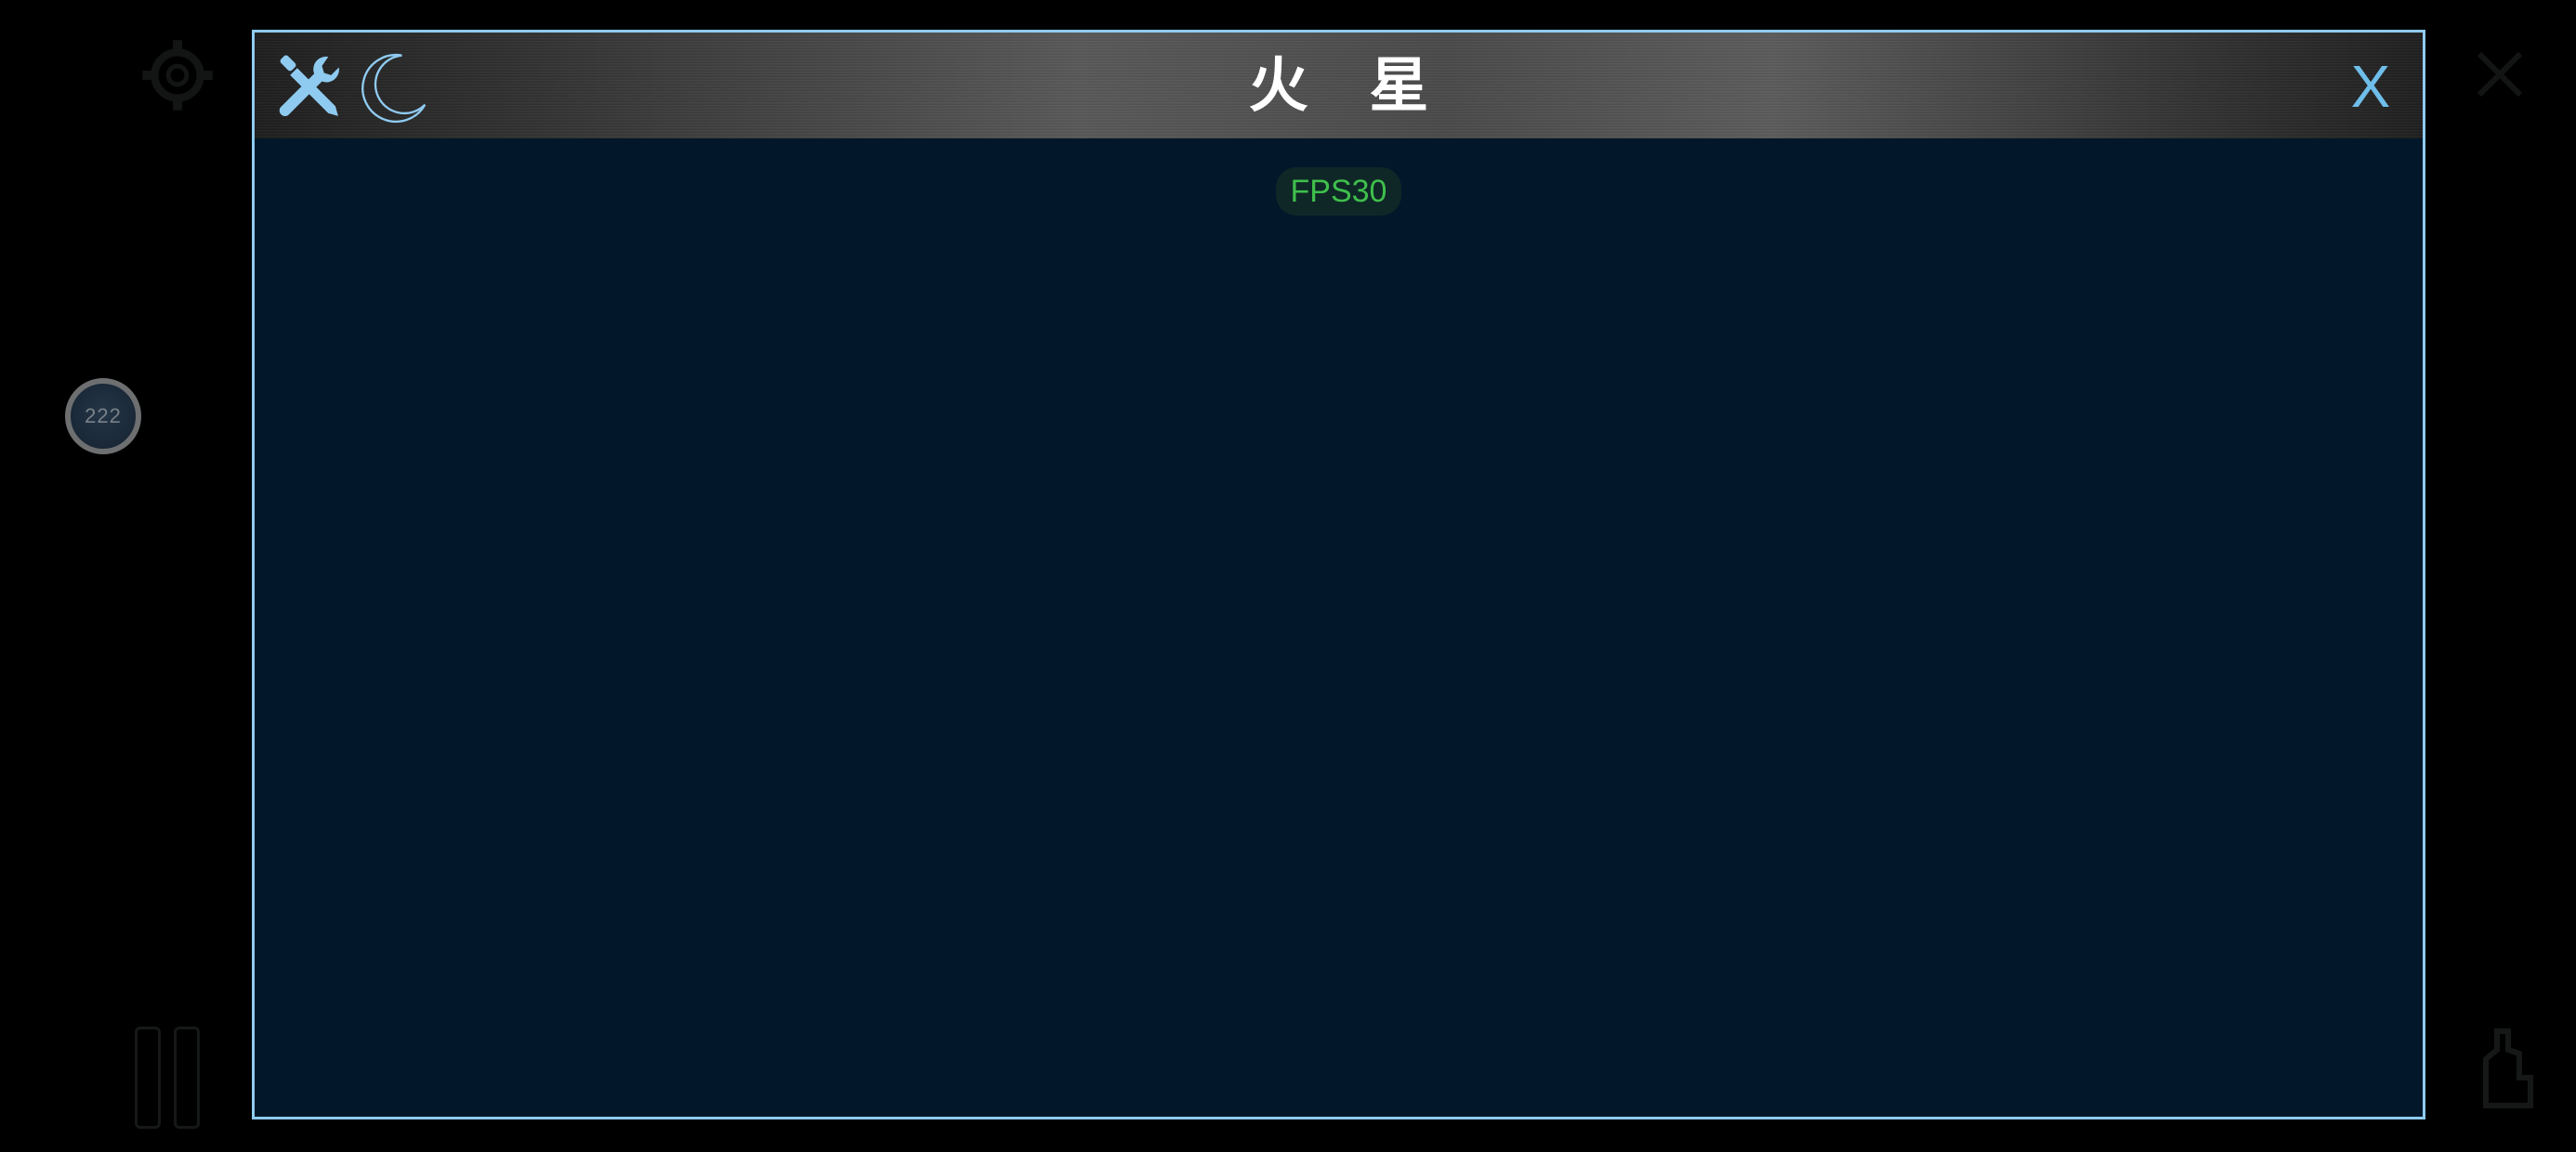  Describe the element at coordinates (1350, 85) in the screenshot. I see `dialog-title: 火 星` at that location.